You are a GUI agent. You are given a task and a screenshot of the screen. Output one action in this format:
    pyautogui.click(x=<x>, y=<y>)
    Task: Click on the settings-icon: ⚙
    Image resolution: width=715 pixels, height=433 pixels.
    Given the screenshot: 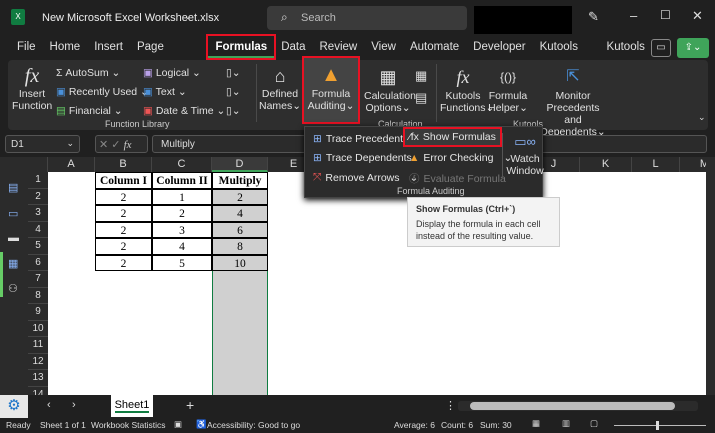 What is the action you would take?
    pyautogui.click(x=14, y=406)
    